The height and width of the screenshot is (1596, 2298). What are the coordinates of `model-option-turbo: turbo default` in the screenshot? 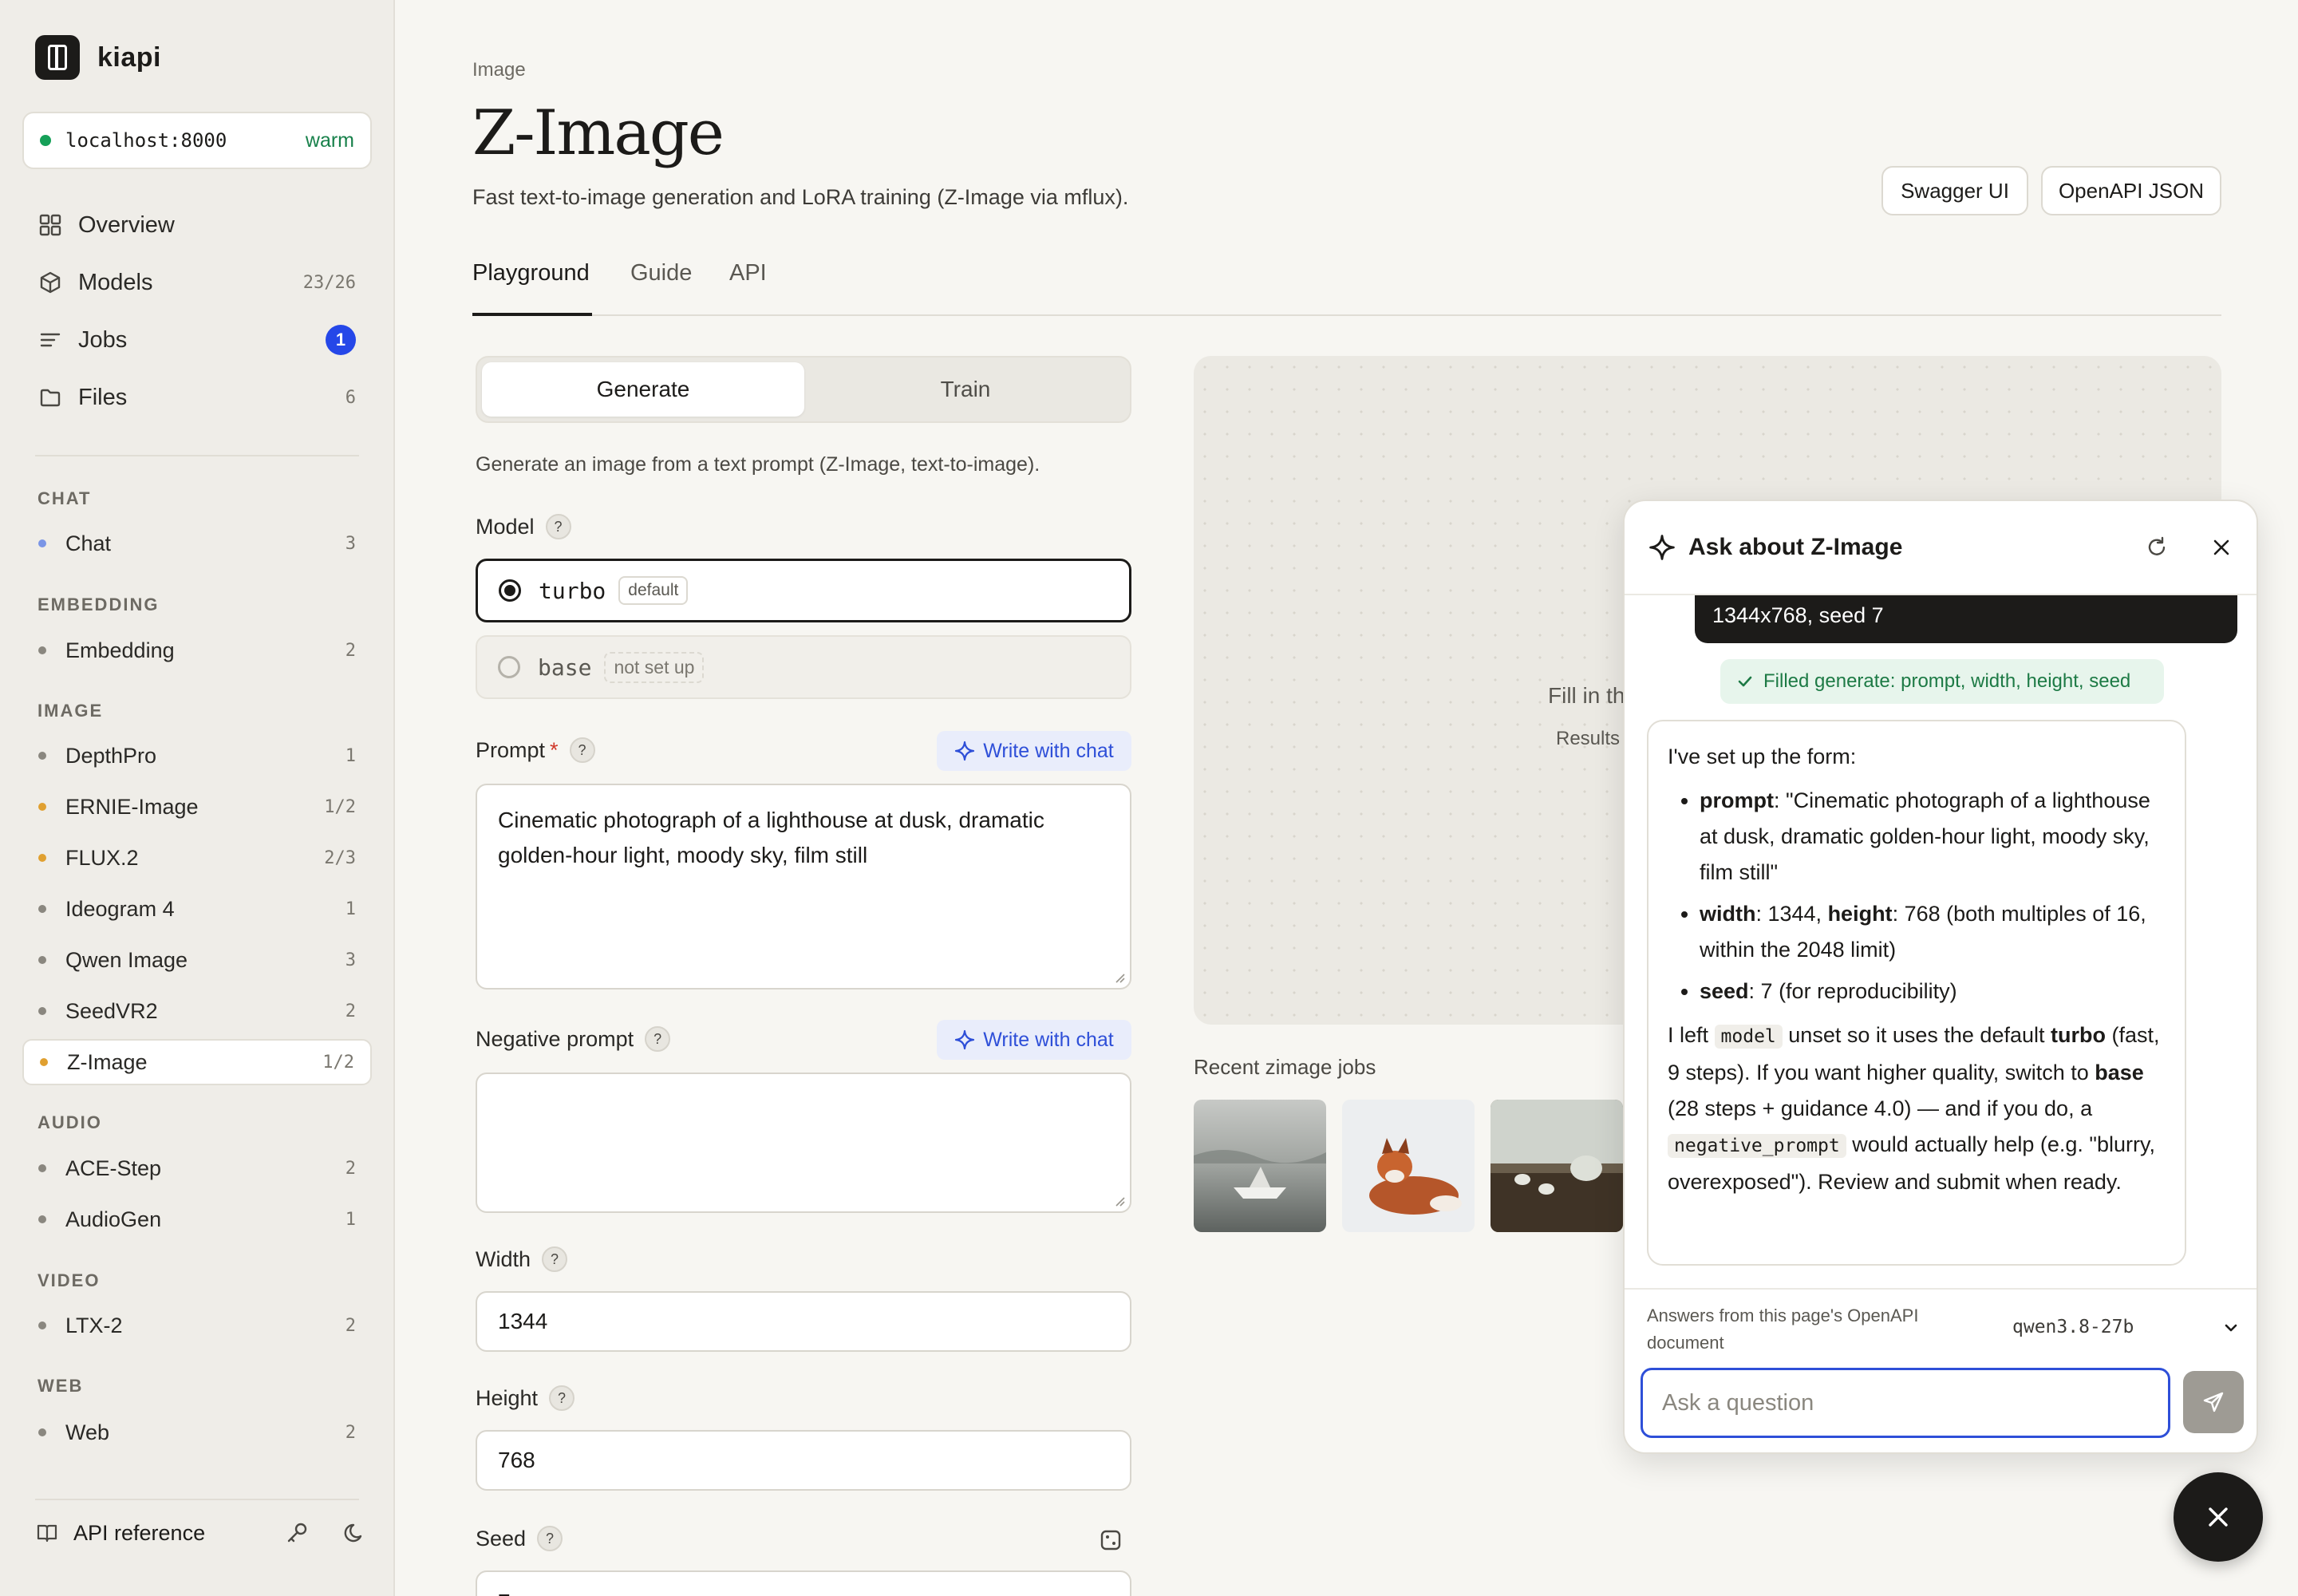 It's located at (804, 590).